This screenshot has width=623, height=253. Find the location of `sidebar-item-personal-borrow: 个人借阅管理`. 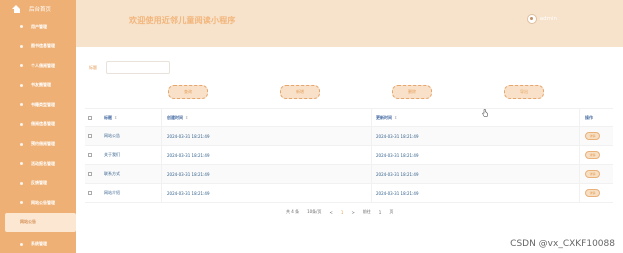

sidebar-item-personal-borrow: 个人借阅管理 is located at coordinates (38, 65).